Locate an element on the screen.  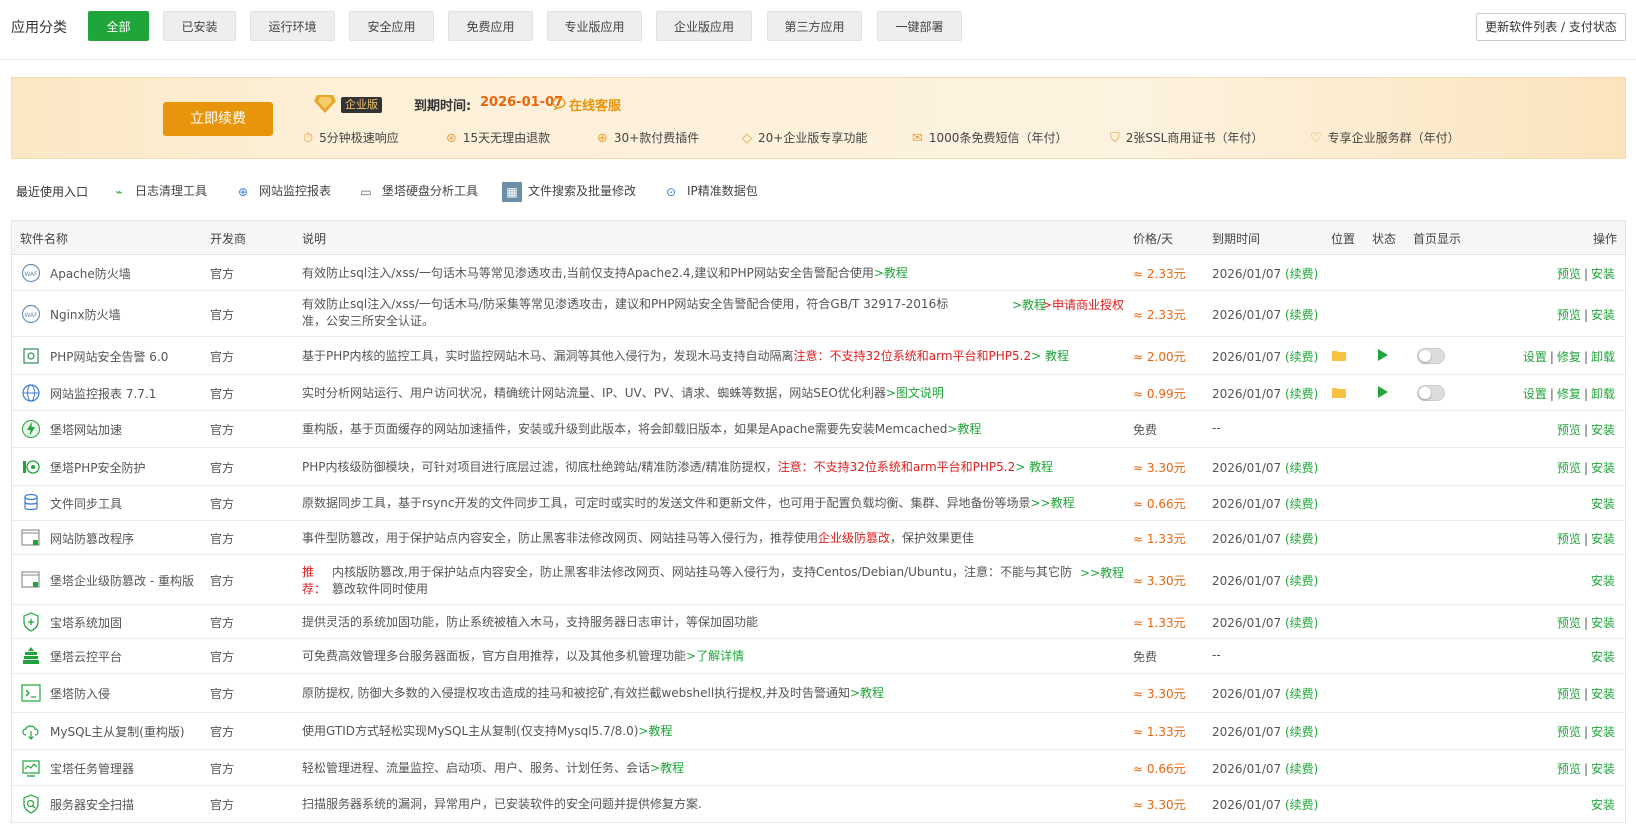
clock-icon: ⏱ is located at coordinates (308, 138).